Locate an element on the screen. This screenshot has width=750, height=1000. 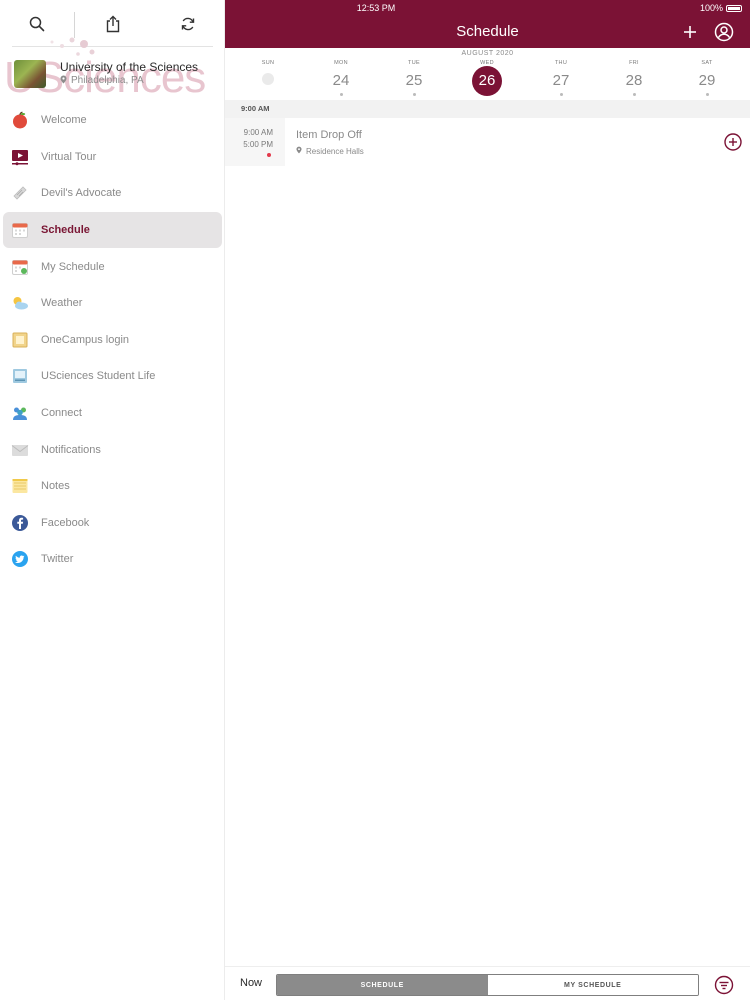
status-battery: 100% is located at coordinates (721, 8).